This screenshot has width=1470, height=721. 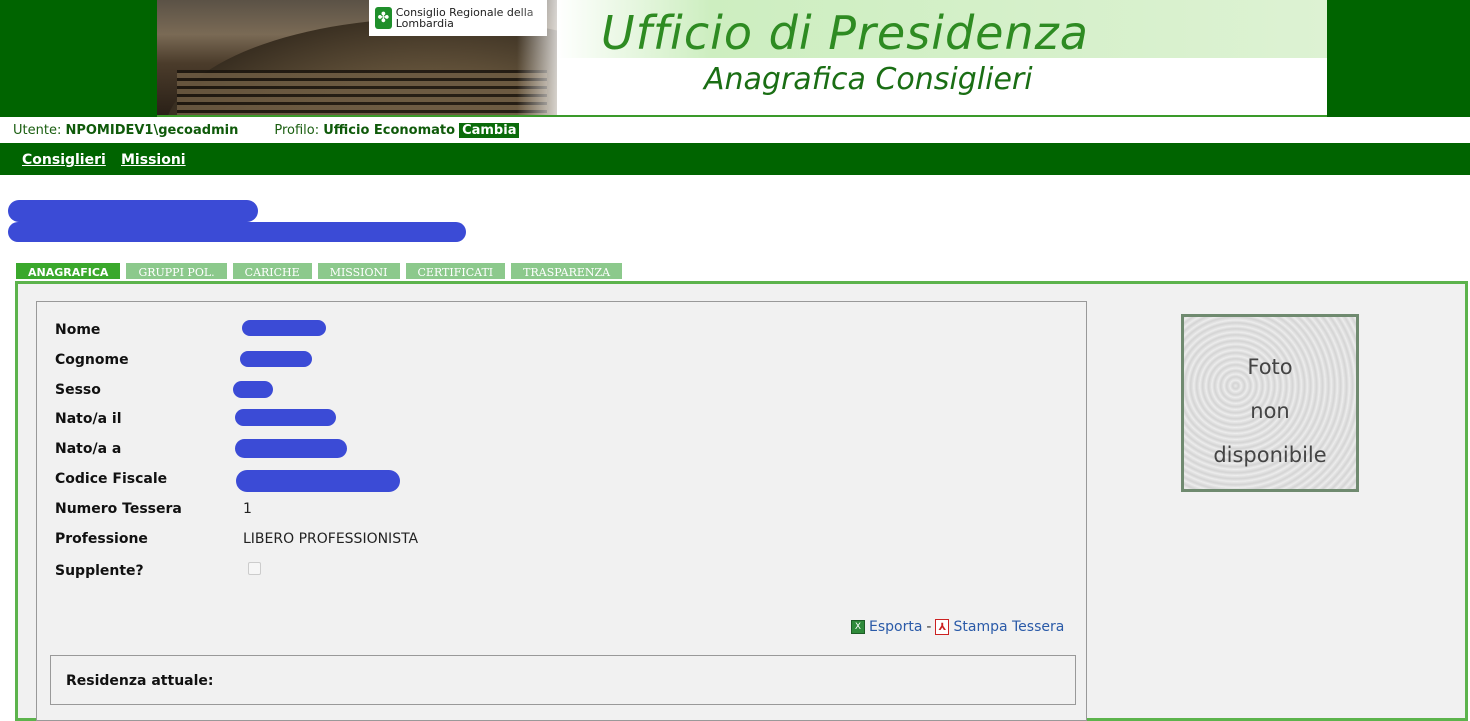 What do you see at coordinates (151, 130) in the screenshot?
I see `user-value: NPOMIDEV1\gecoadmin` at bounding box center [151, 130].